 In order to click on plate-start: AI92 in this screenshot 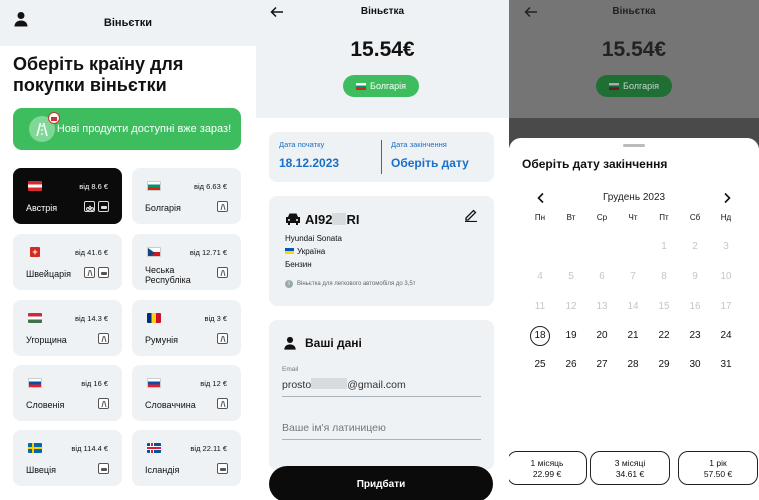, I will do `click(319, 219)`.